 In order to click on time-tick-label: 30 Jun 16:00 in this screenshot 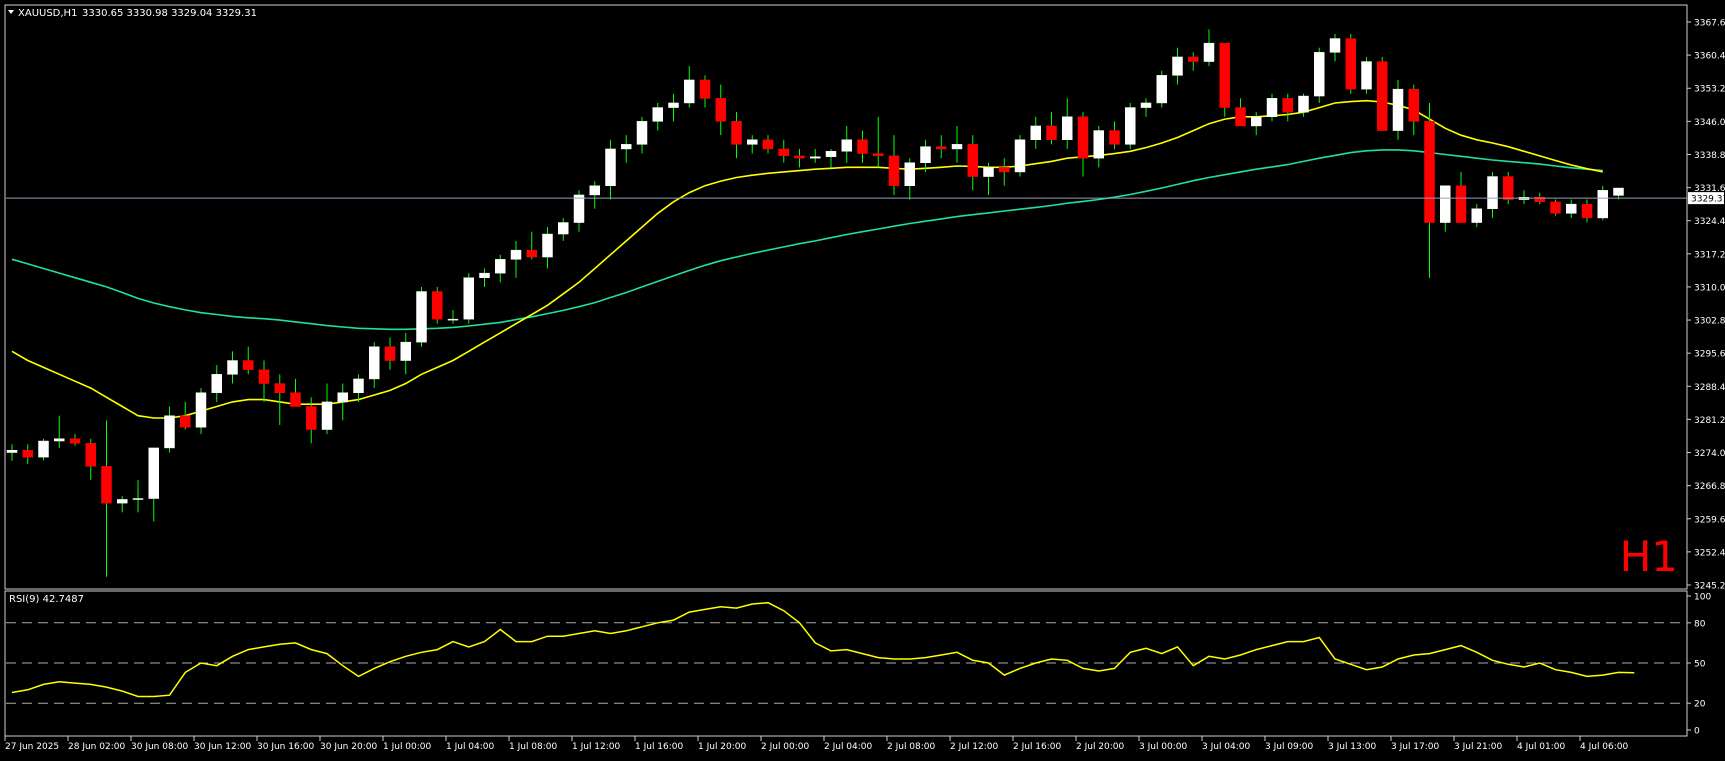, I will do `click(285, 747)`.